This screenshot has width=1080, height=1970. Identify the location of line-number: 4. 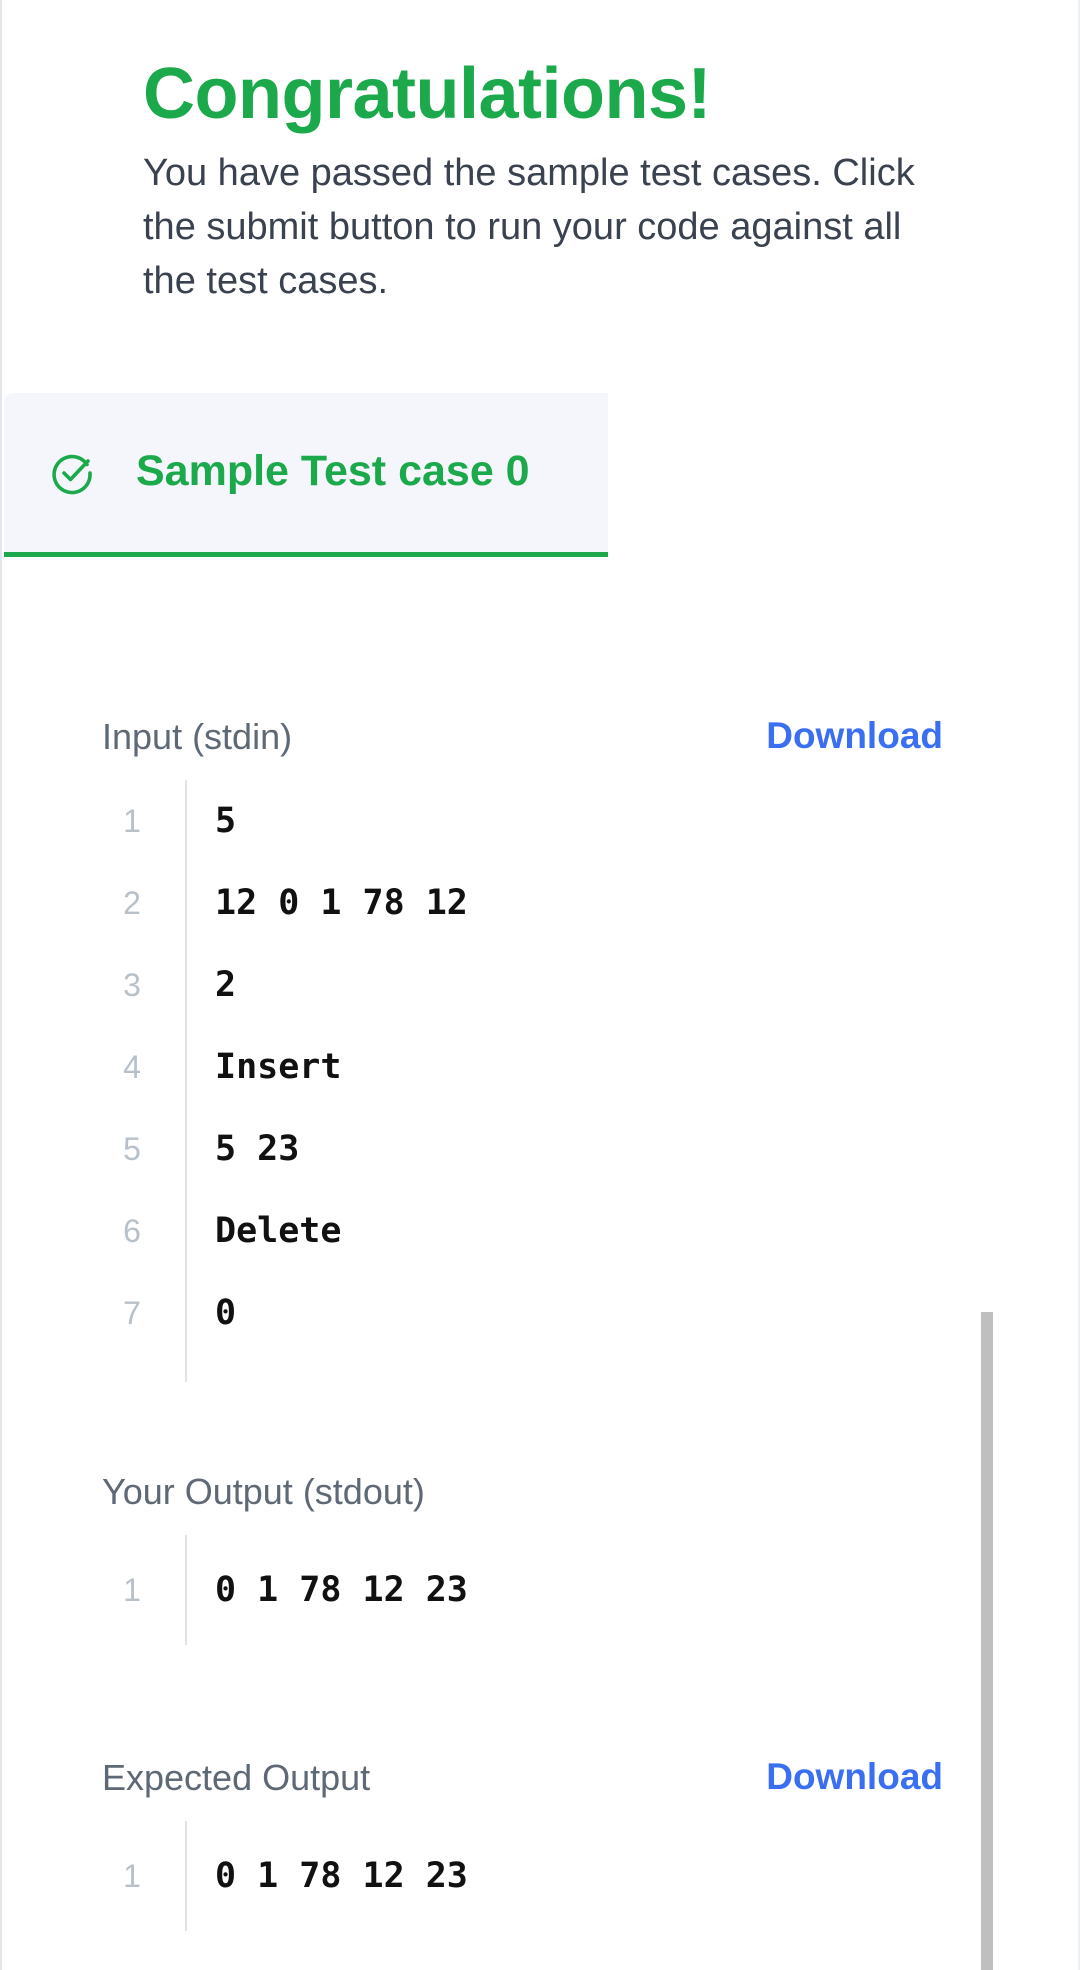
(132, 1067).